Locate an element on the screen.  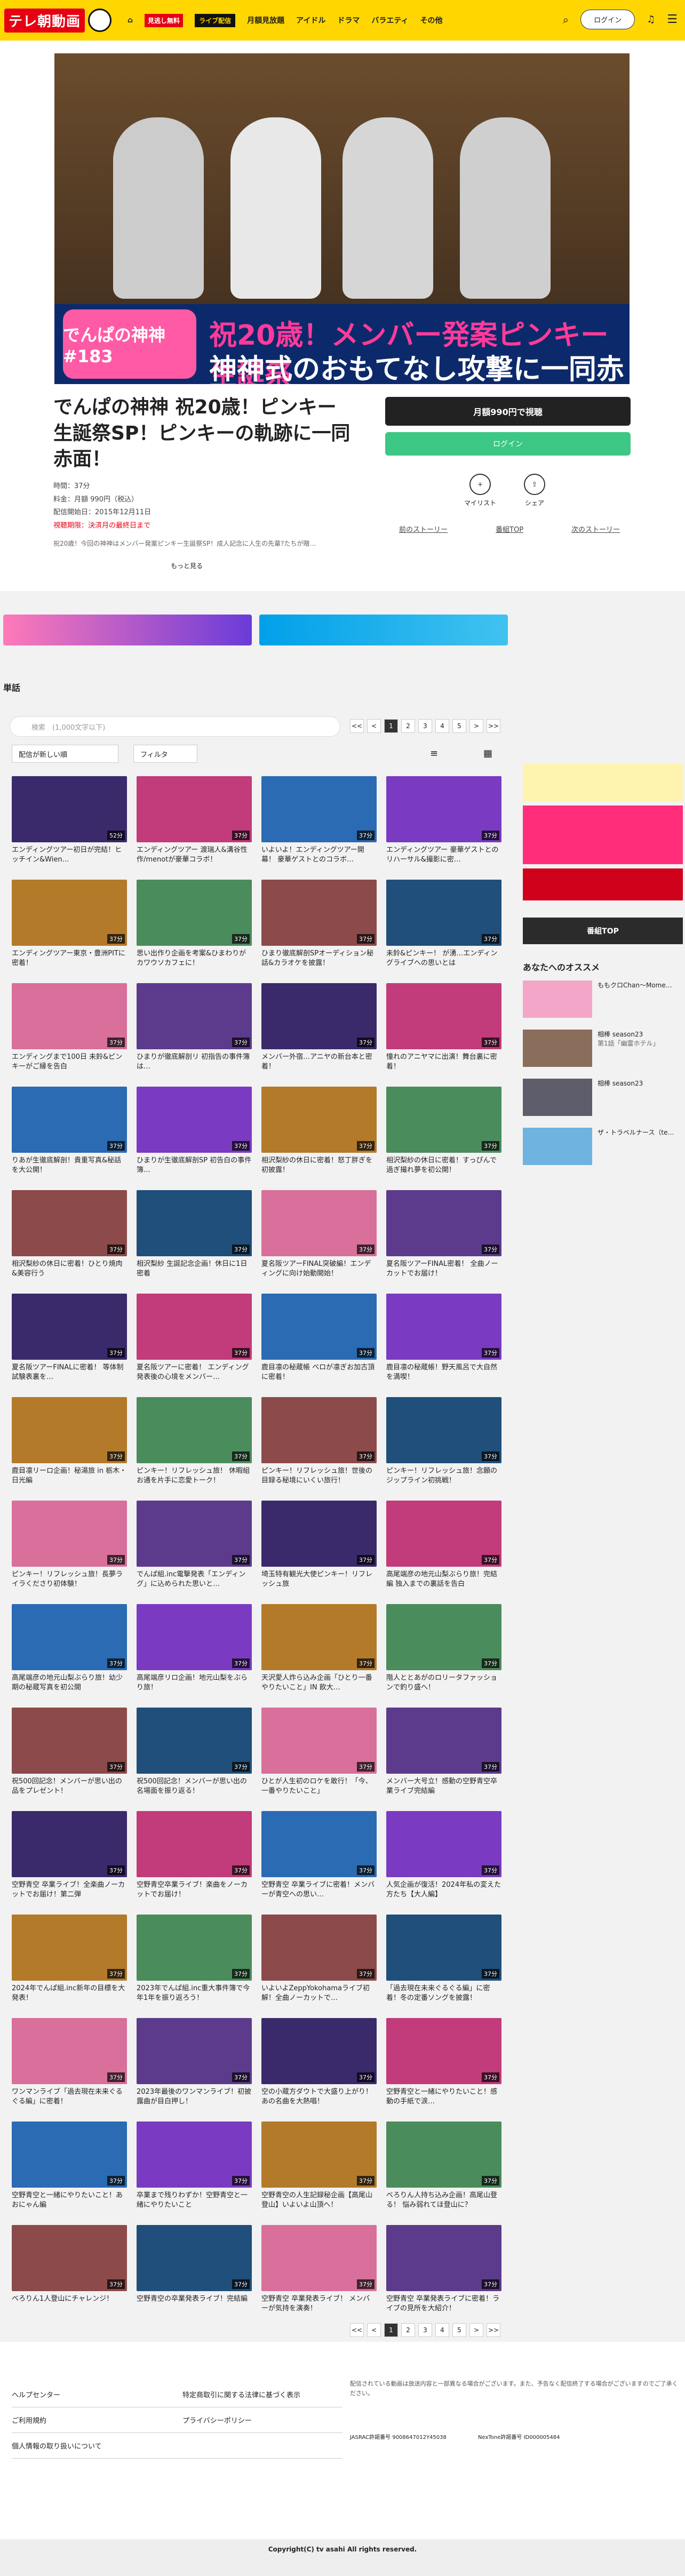
home-icon: ⌂ is located at coordinates (131, 20).